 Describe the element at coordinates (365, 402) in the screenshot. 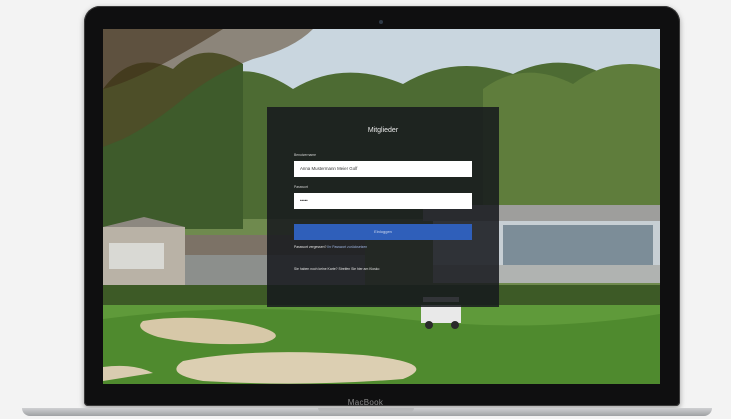

I see `brand-label: MacBook` at that location.